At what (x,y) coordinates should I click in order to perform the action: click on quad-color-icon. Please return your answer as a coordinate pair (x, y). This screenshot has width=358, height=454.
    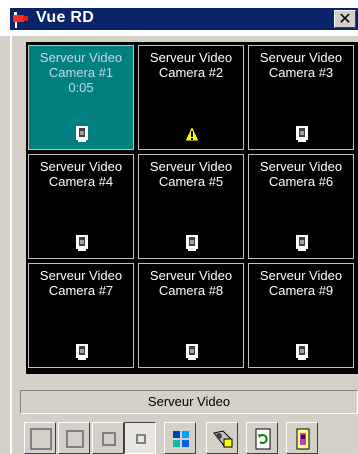
    Looking at the image, I should click on (181, 439).